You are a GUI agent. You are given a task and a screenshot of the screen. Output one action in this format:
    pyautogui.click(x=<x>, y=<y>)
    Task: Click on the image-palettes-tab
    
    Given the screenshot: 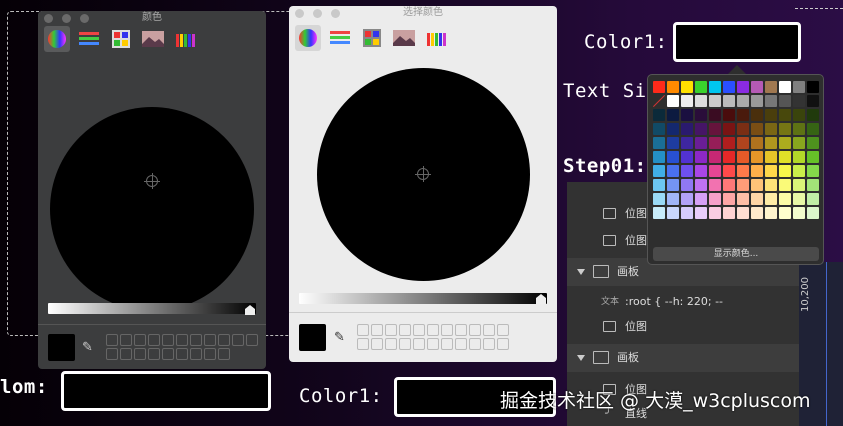 What is the action you would take?
    pyautogui.click(x=404, y=38)
    